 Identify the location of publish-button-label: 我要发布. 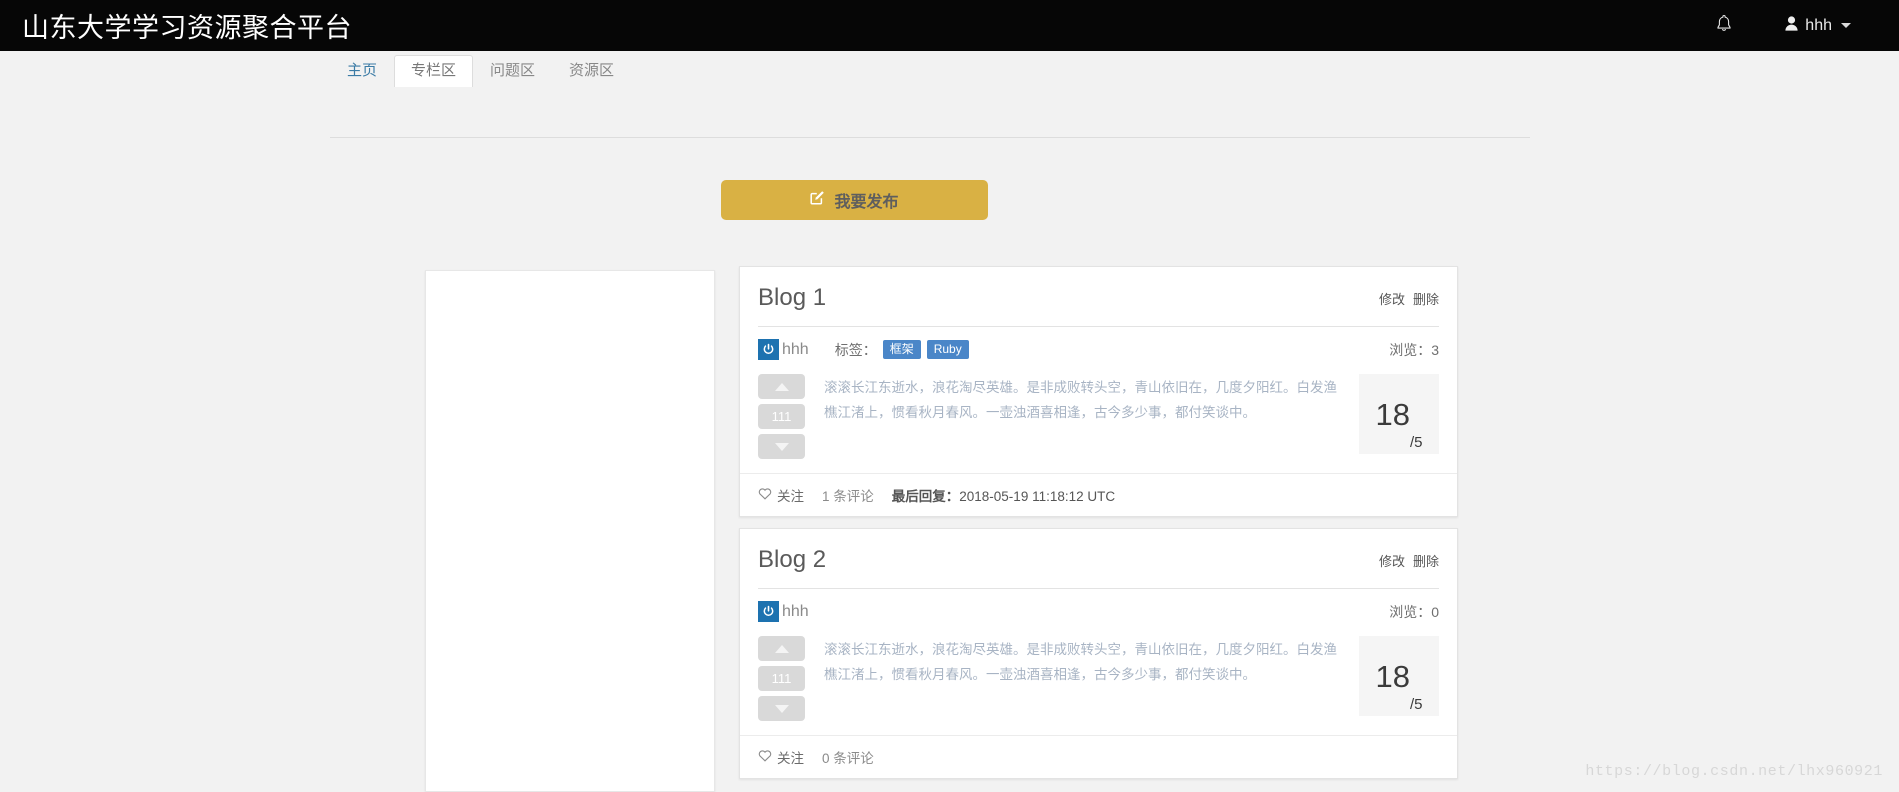
(866, 202).